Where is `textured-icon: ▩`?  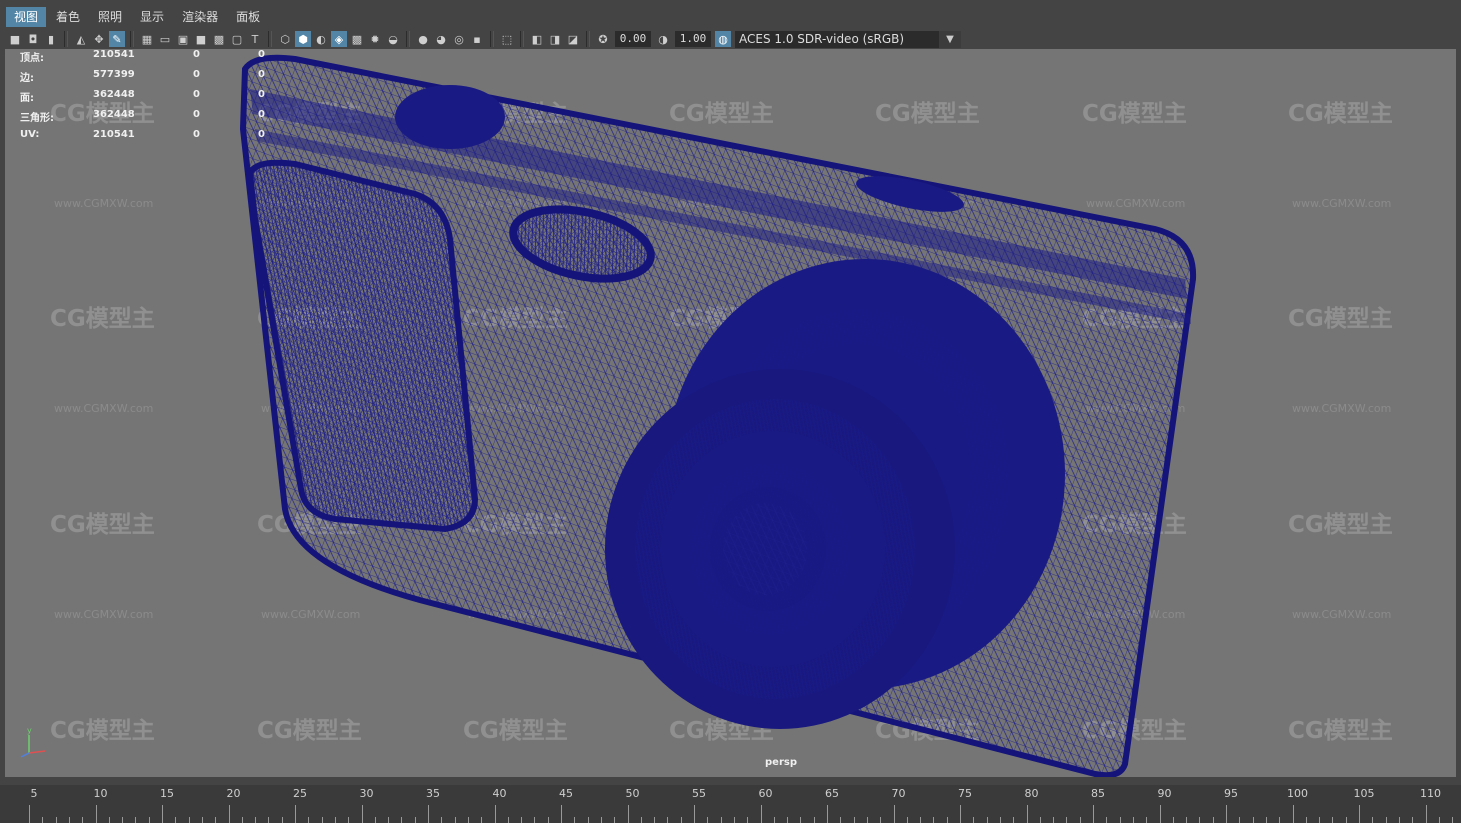 textured-icon: ▩ is located at coordinates (357, 39).